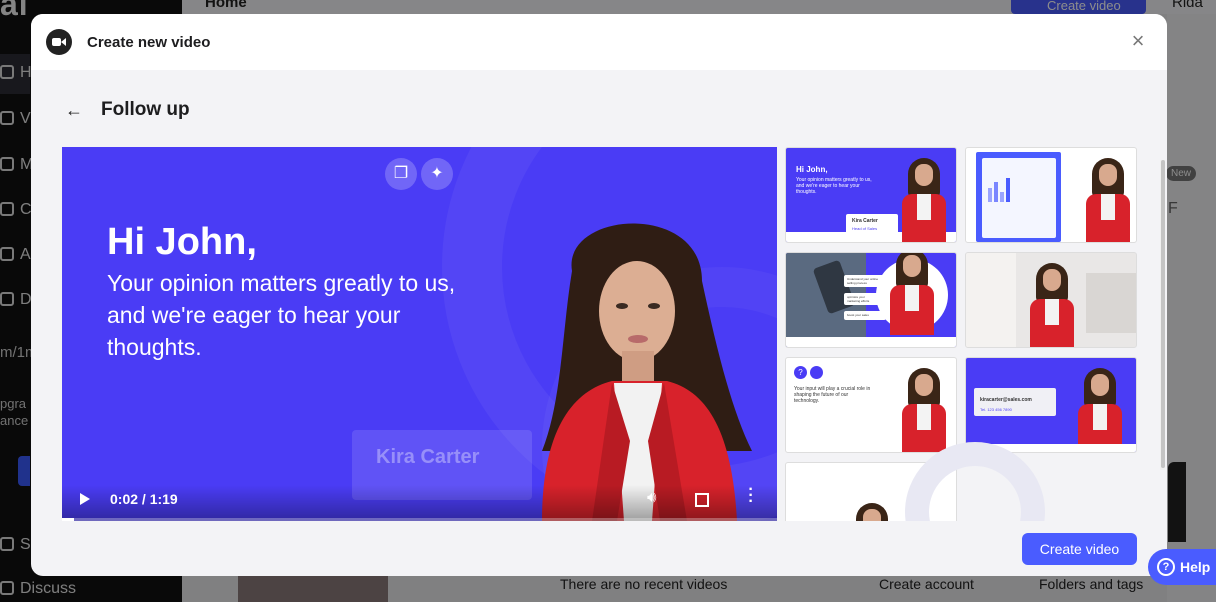 The width and height of the screenshot is (1216, 602). Describe the element at coordinates (59, 42) in the screenshot. I see `video-camera-icon` at that location.